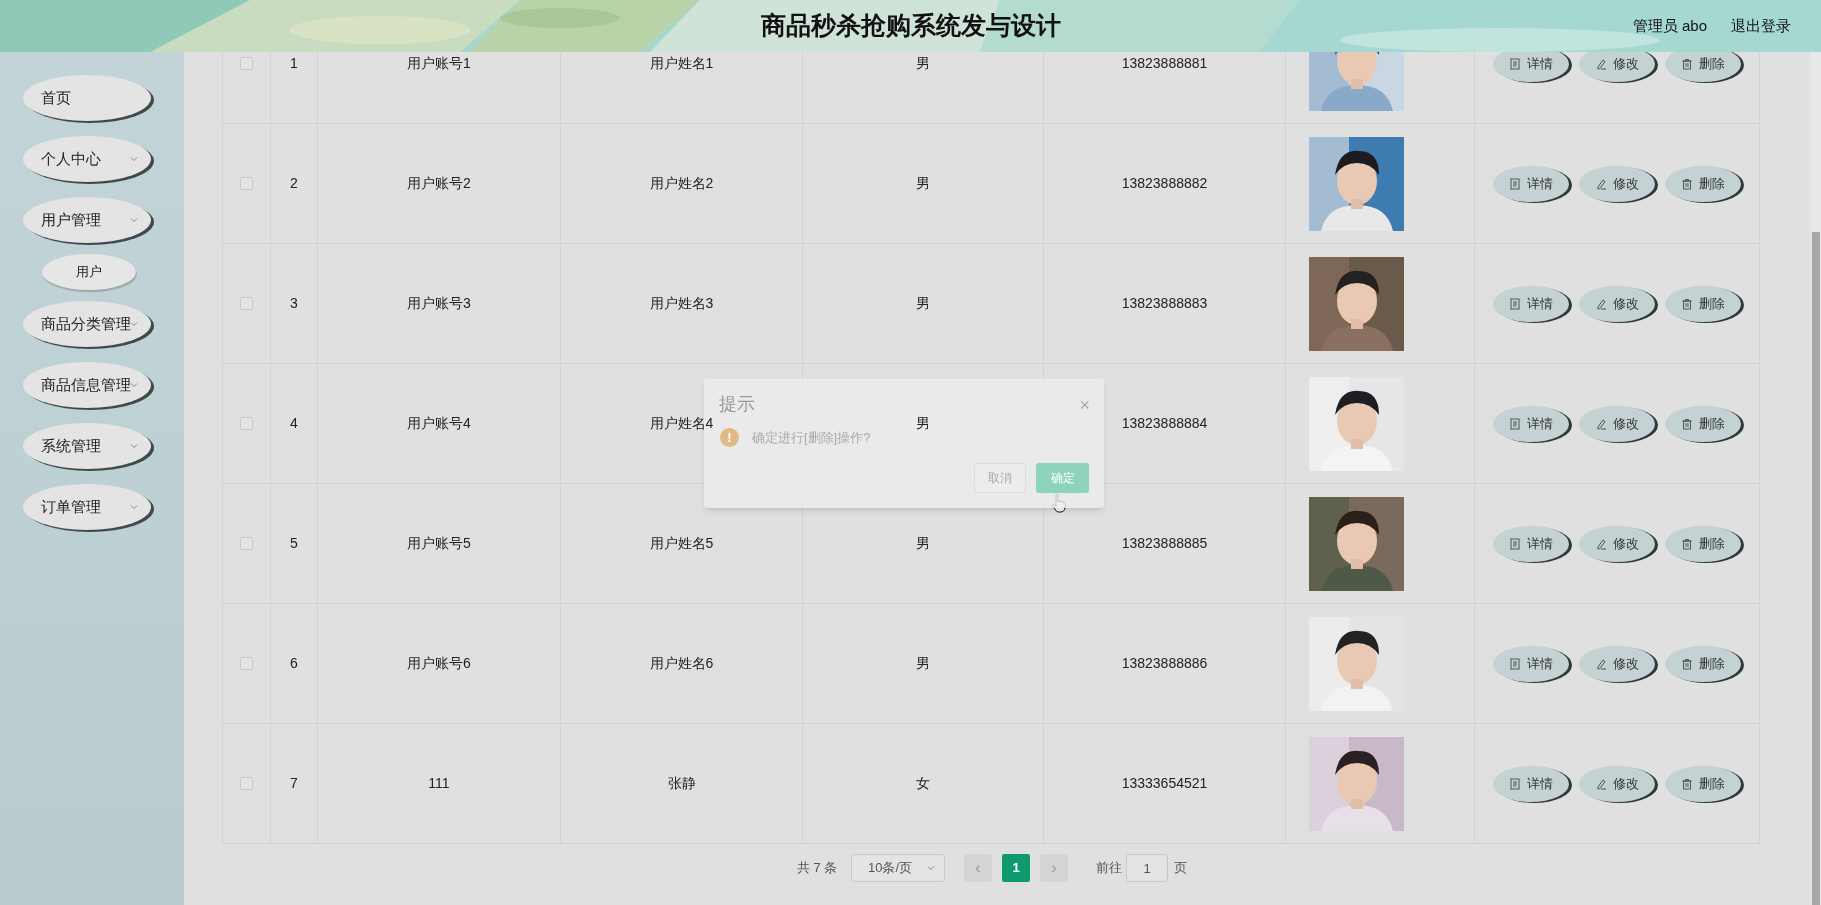 Image resolution: width=1821 pixels, height=905 pixels. I want to click on sidebar-submenu-item: 用户, so click(89, 272).